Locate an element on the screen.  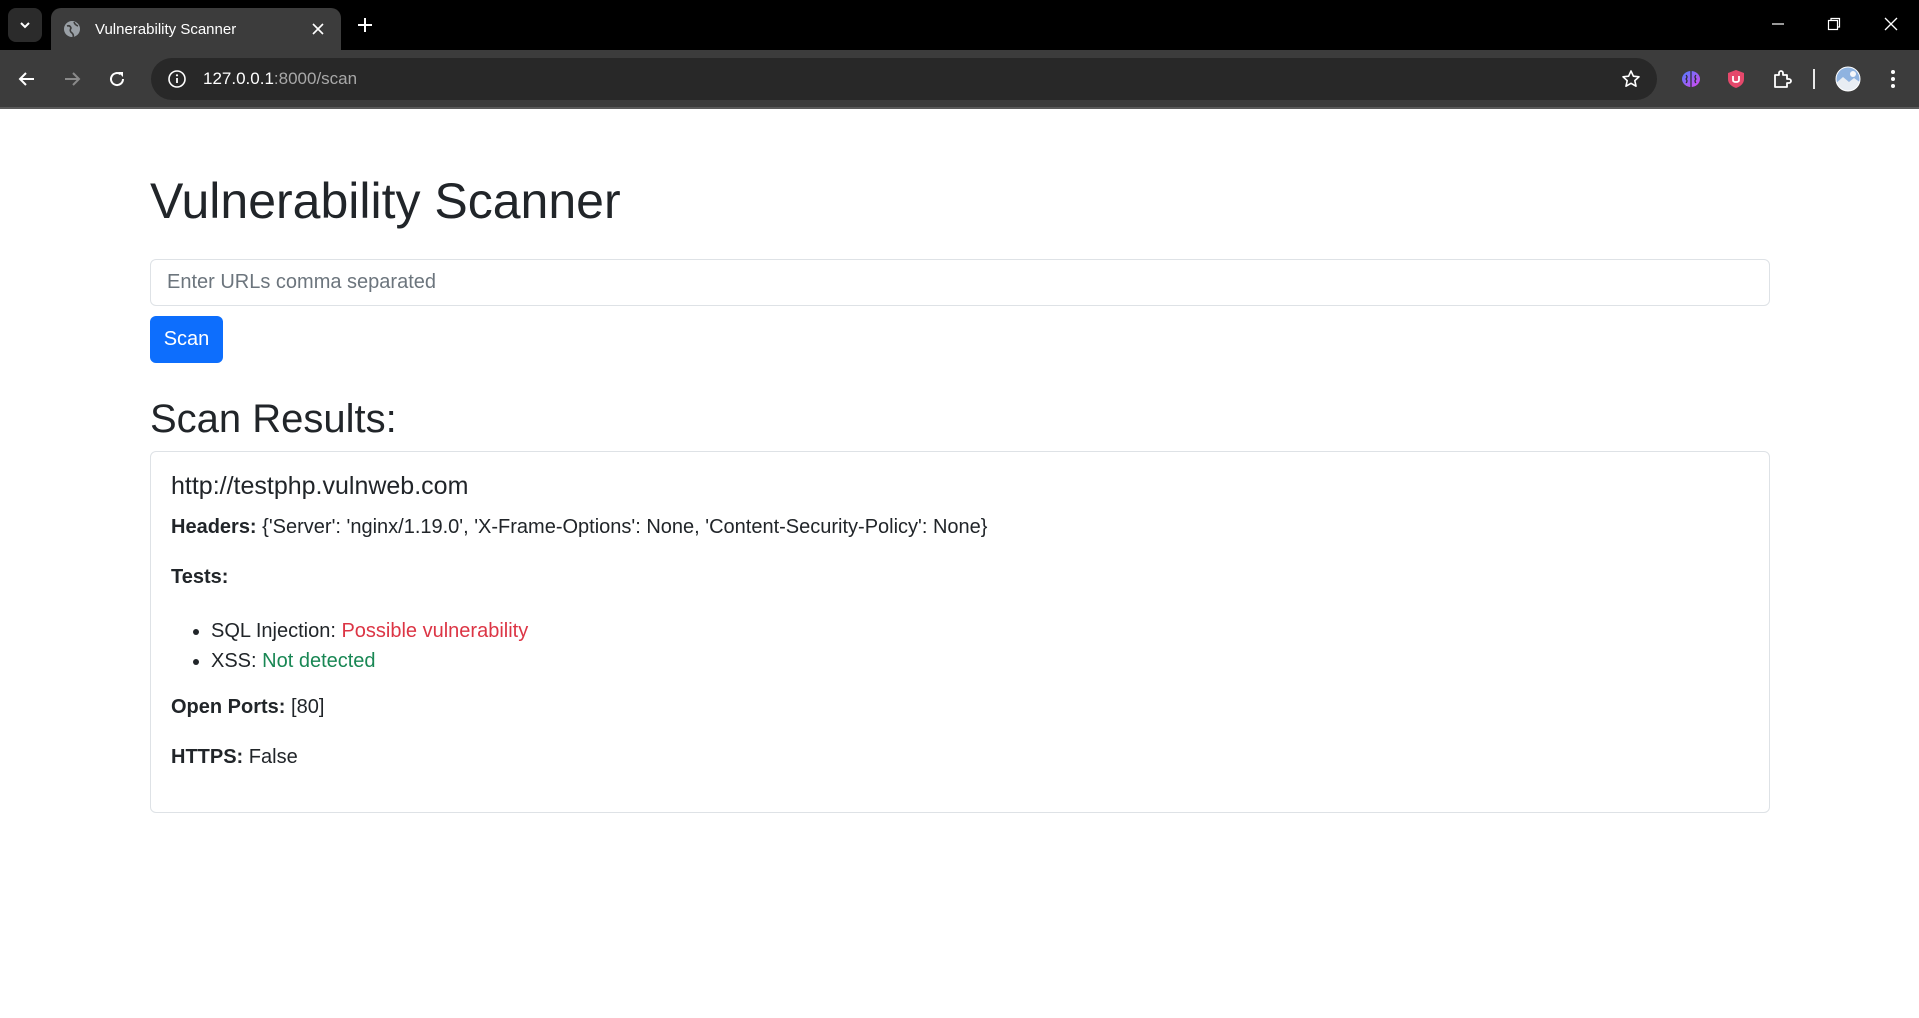
star-icon is located at coordinates (1631, 78).